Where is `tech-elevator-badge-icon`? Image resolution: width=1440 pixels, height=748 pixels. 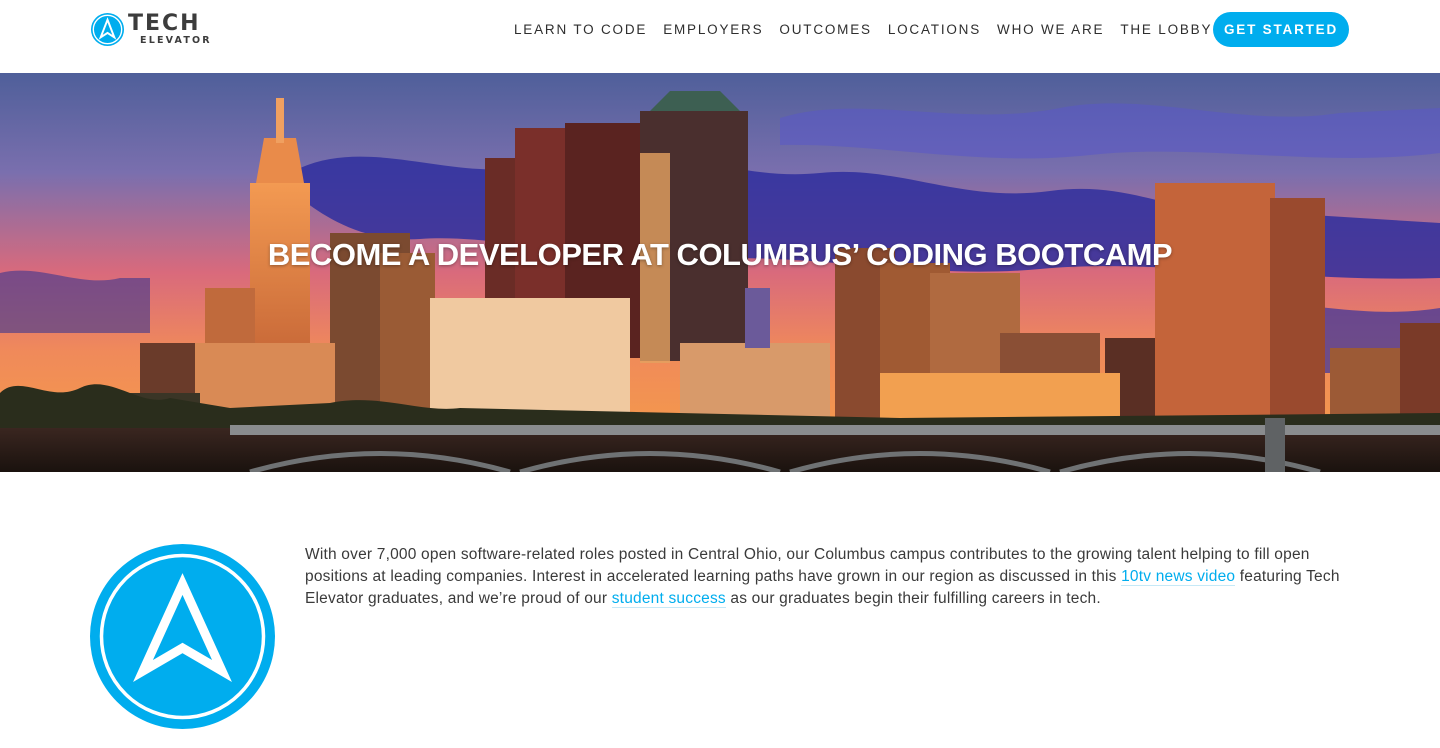 tech-elevator-badge-icon is located at coordinates (182, 636).